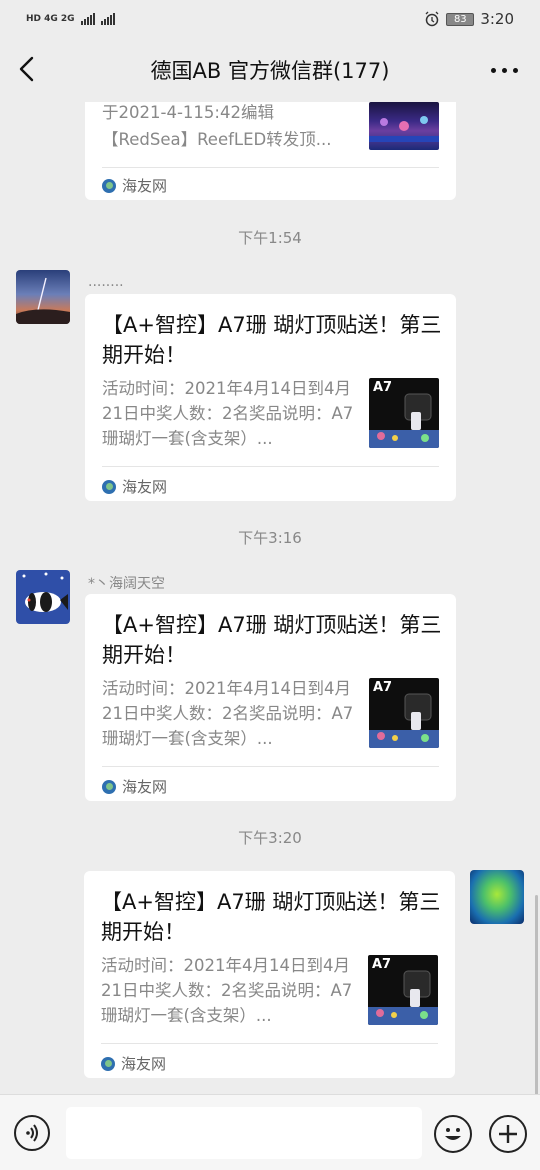 The image size is (540, 1170). Describe the element at coordinates (28, 69) in the screenshot. I see `back-icon` at that location.